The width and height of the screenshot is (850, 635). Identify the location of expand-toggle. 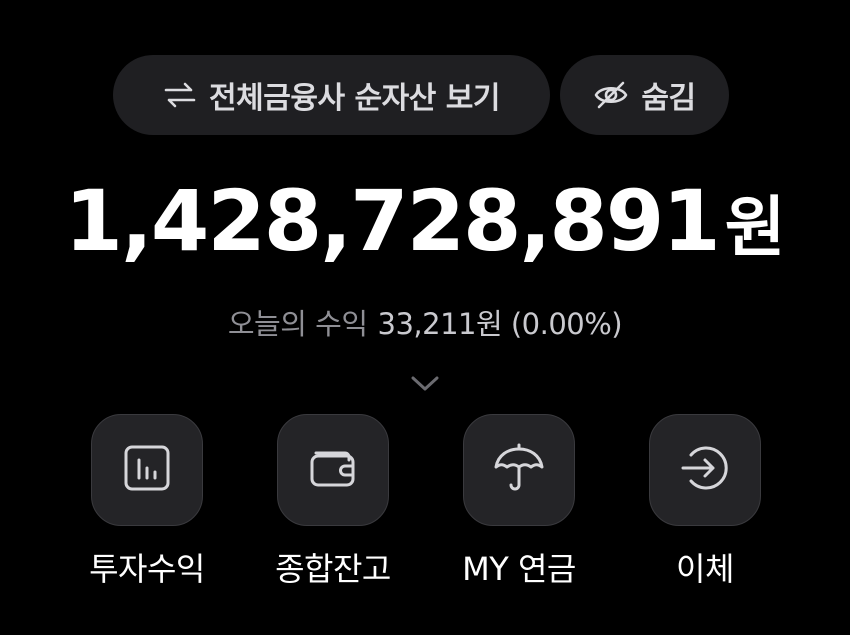
(425, 386).